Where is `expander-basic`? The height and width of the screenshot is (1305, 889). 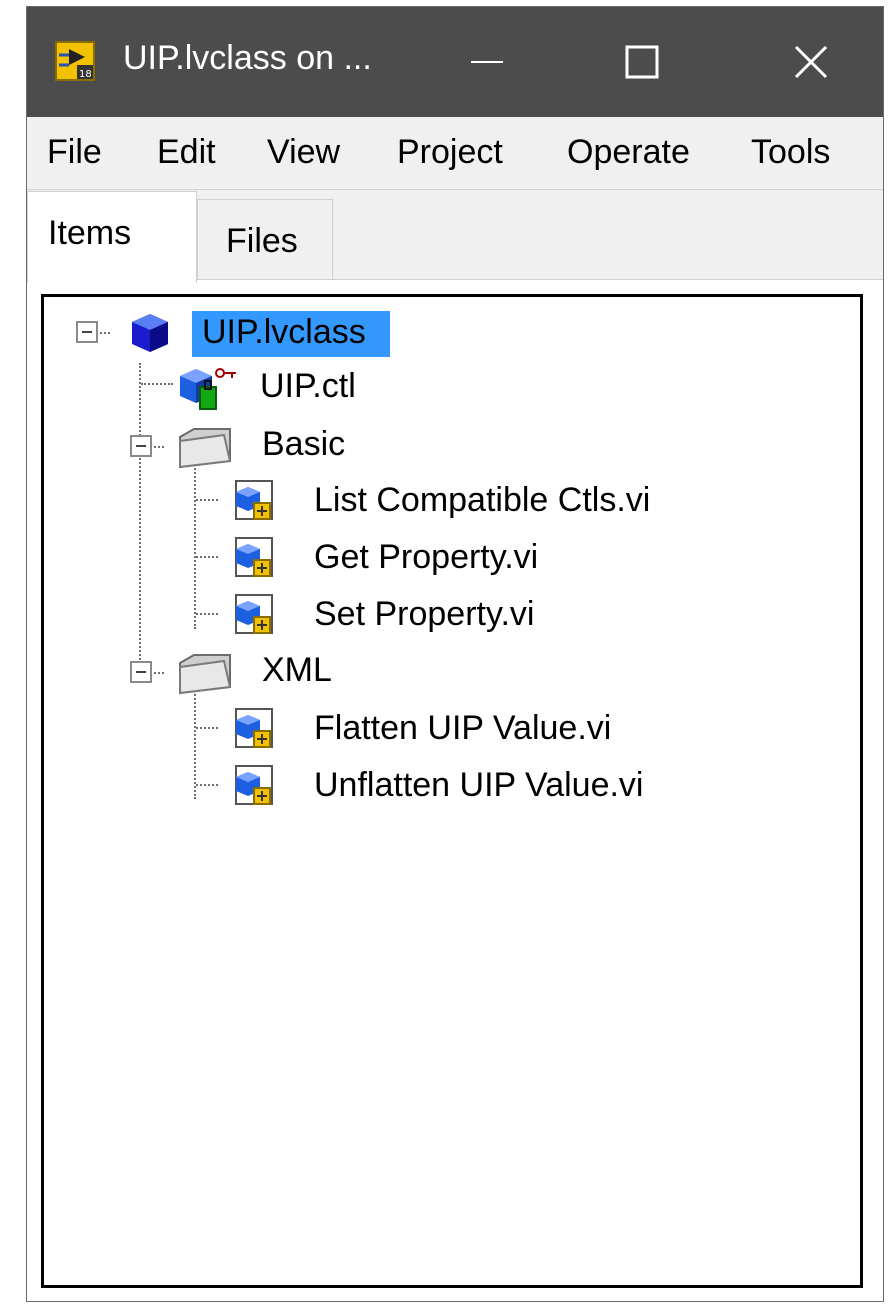 expander-basic is located at coordinates (141, 446).